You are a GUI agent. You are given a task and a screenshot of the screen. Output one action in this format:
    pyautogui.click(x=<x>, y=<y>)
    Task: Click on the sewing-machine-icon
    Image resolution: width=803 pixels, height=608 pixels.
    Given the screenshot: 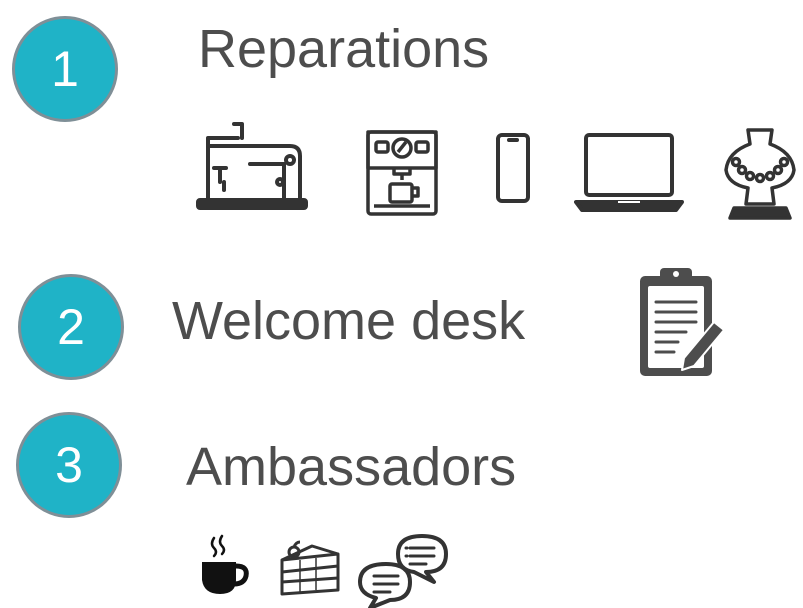 What is the action you would take?
    pyautogui.click(x=252, y=166)
    